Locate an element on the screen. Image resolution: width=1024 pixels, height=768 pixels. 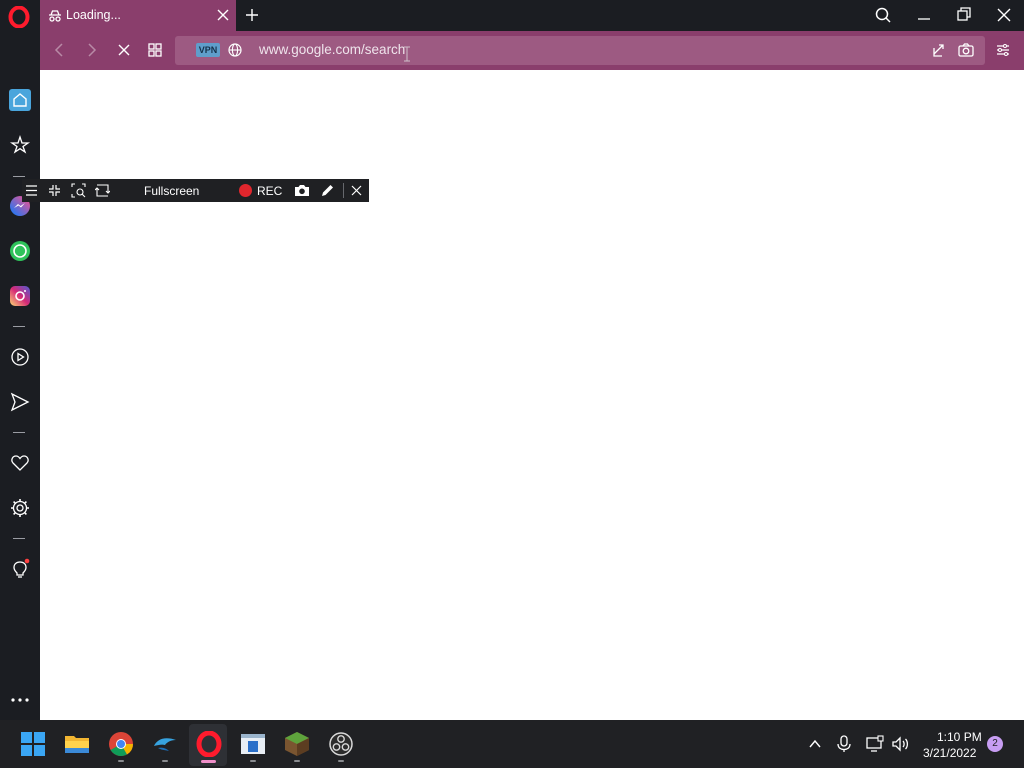
rotate-icon is located at coordinates (102, 190).